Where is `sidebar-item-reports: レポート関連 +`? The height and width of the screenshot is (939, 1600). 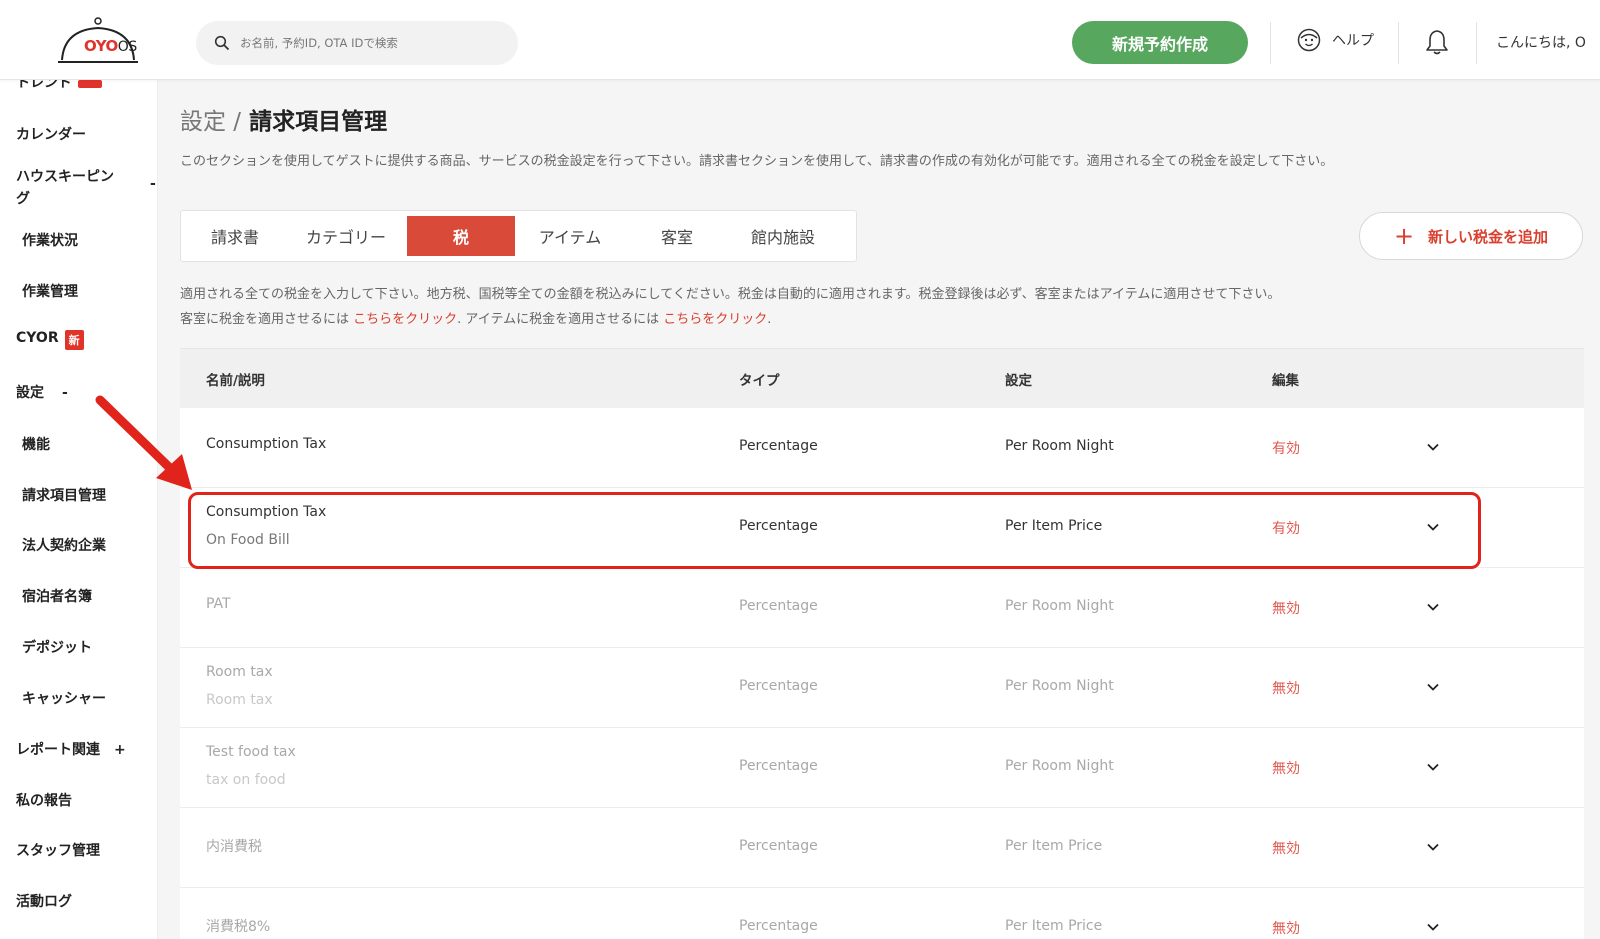
sidebar-item-reports: レポート関連 + is located at coordinates (71, 749).